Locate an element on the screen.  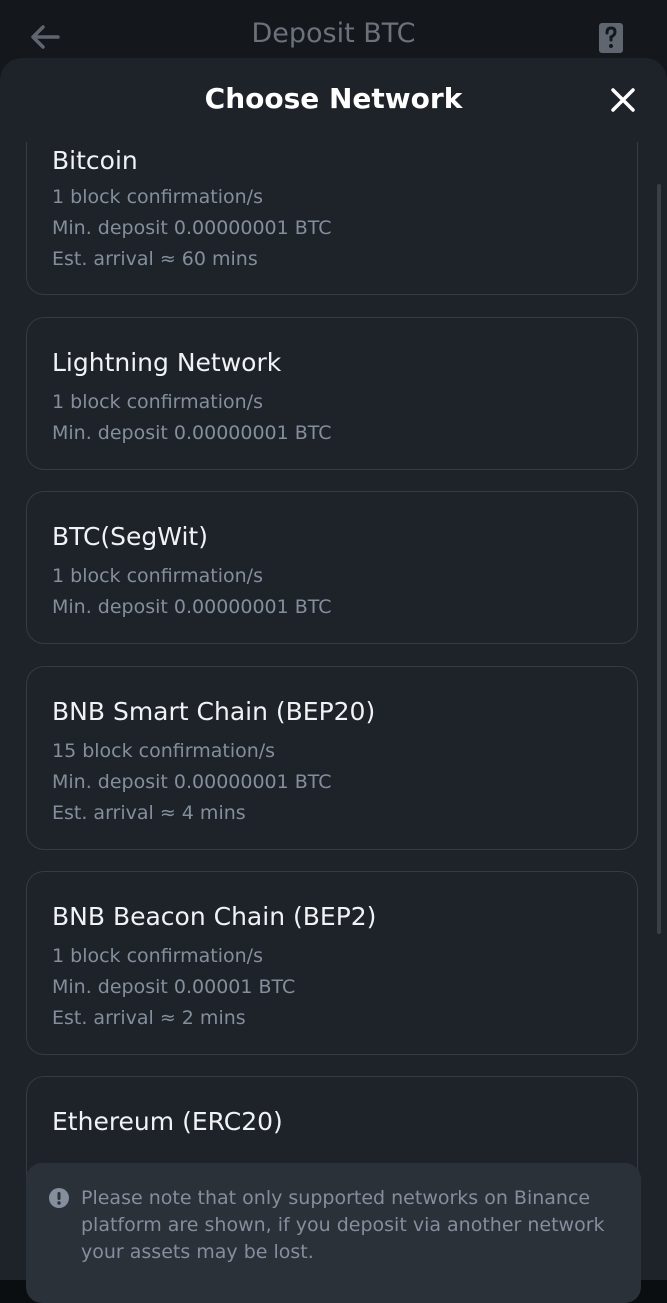
page-title: Deposit BTC is located at coordinates (333, 33).